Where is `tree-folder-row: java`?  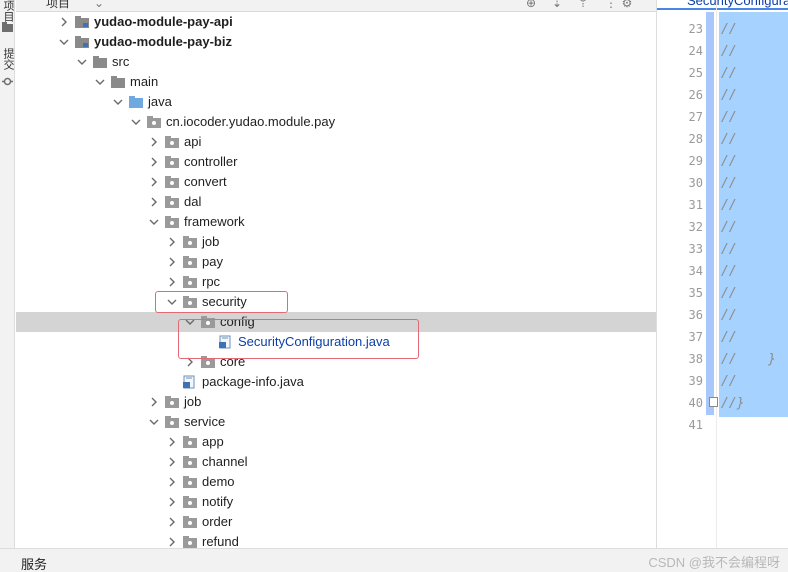 tree-folder-row: java is located at coordinates (336, 102).